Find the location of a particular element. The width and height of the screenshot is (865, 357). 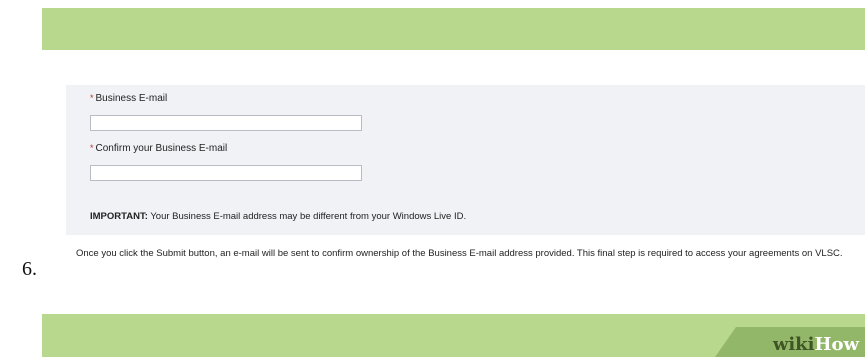

bottom-green-band: wikiHow is located at coordinates (453, 335).